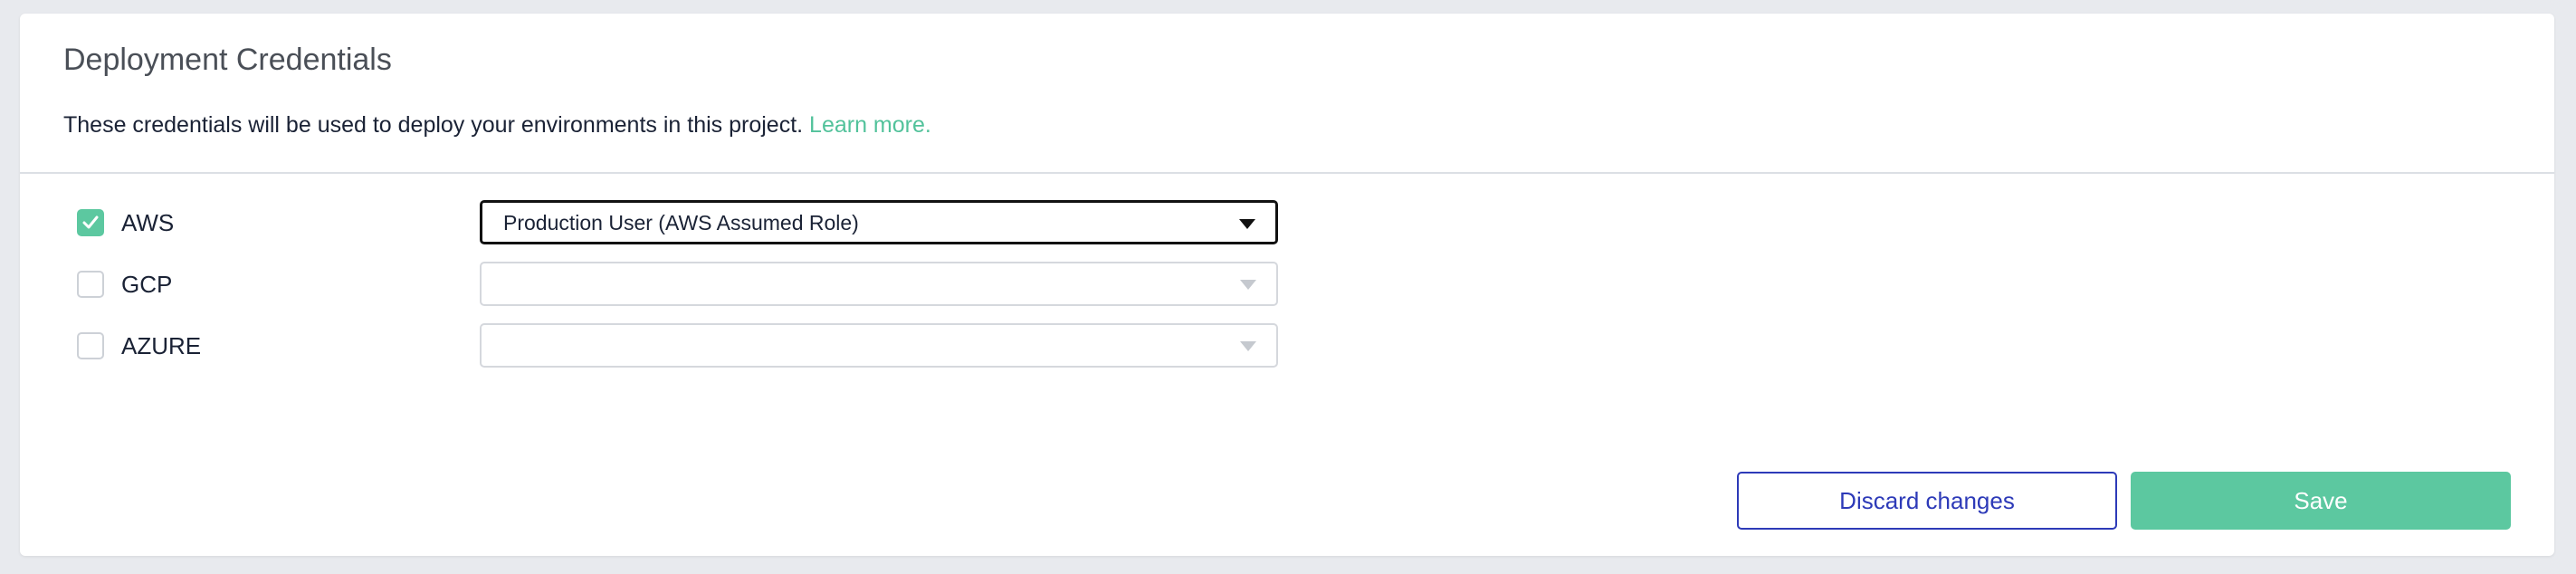 The image size is (2576, 574). I want to click on provider-row-aws: AWS Production User (AWS Assumed Role), so click(653, 222).